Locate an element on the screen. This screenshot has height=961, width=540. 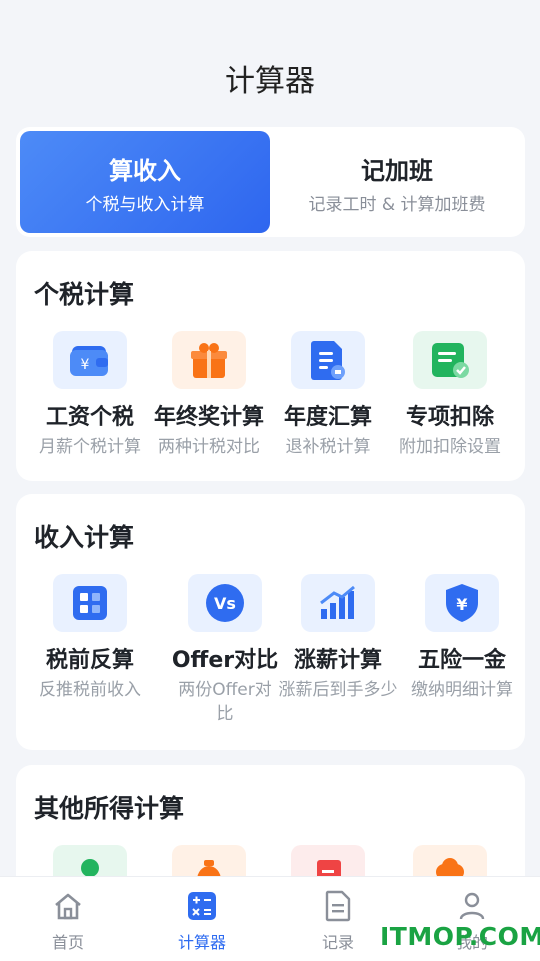
tool-label: 五险一金 is located at coordinates (461, 660).